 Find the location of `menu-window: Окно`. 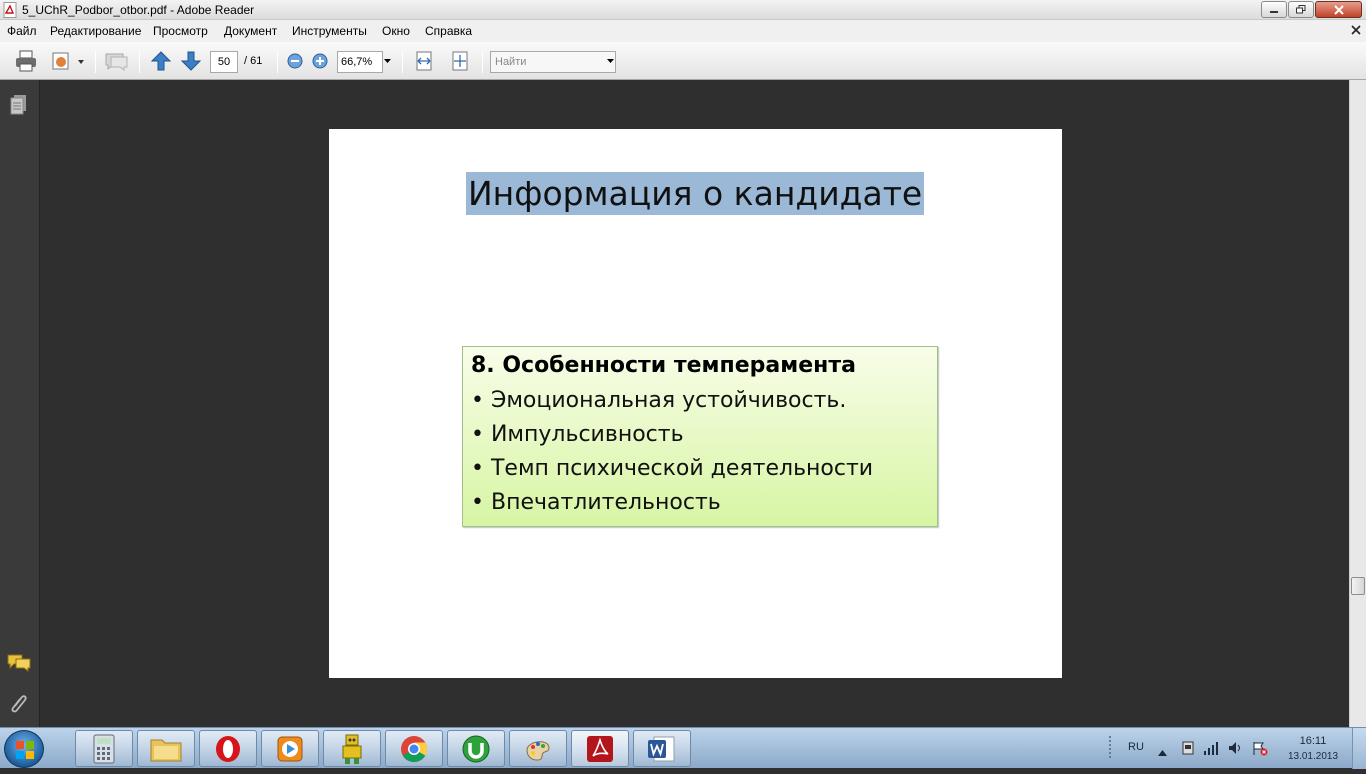

menu-window: Окно is located at coordinates (396, 31).